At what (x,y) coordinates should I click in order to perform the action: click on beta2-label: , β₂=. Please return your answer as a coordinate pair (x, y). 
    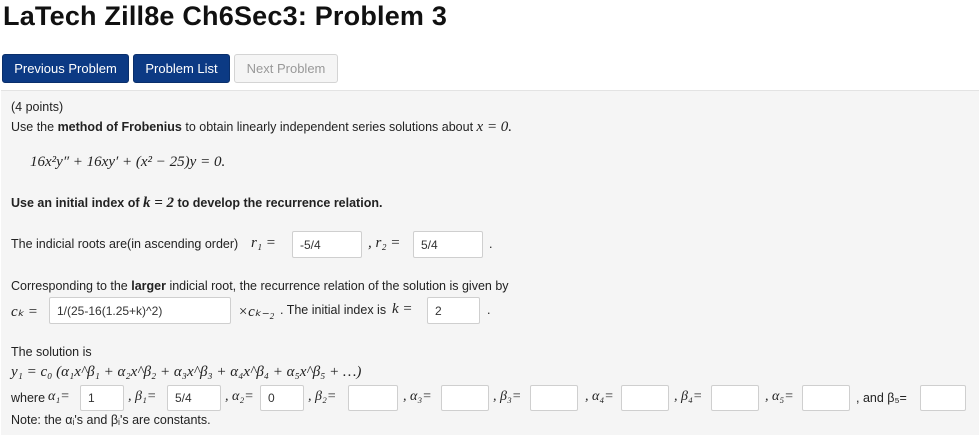
    Looking at the image, I should click on (322, 396).